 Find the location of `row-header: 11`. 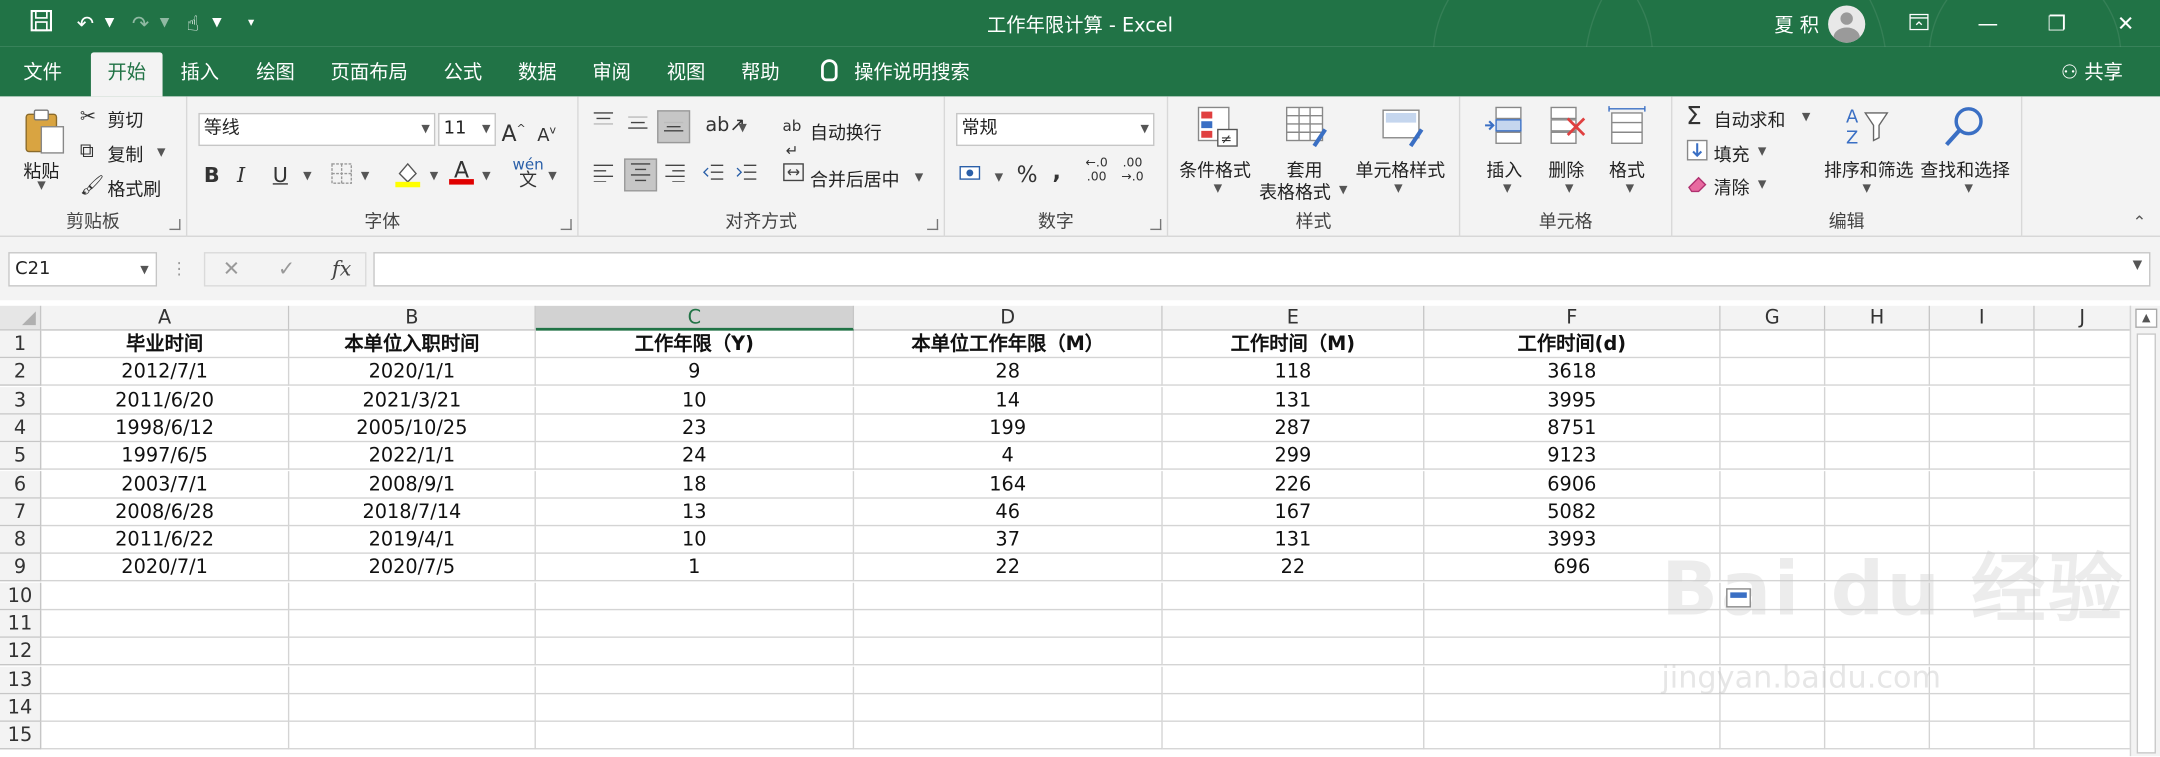

row-header: 11 is located at coordinates (21, 624).